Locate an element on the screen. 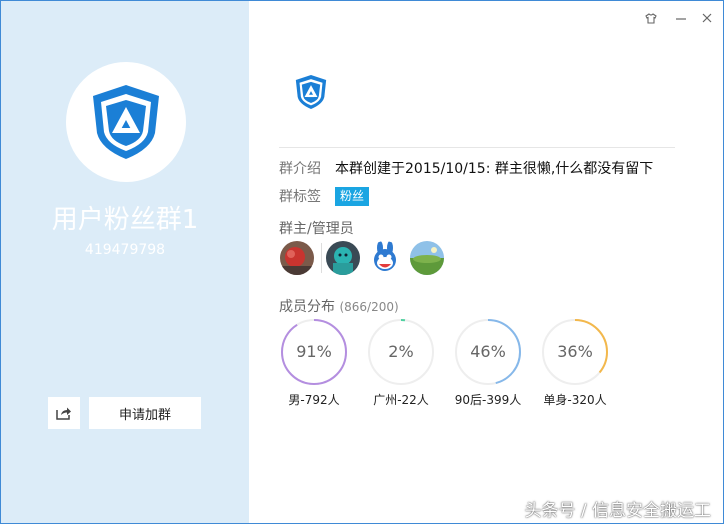 Image resolution: width=724 pixels, height=524 pixels. ring-caption: 90后-399人 is located at coordinates (488, 400).